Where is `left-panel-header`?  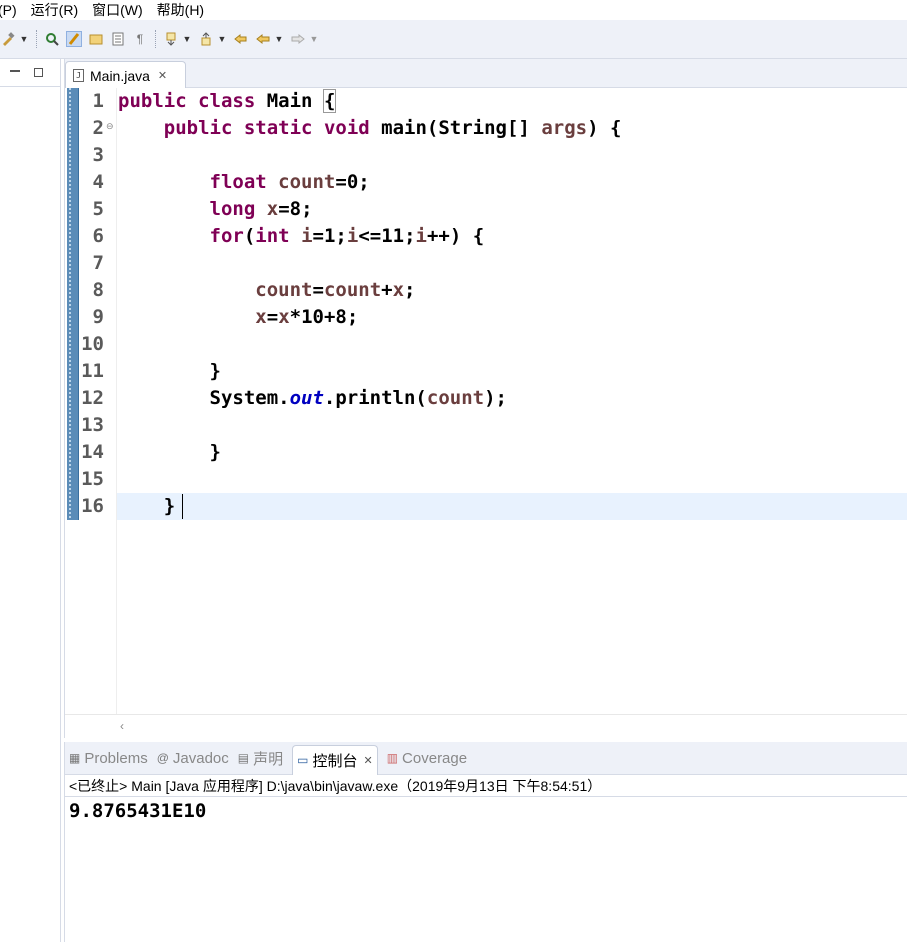
left-panel-header is located at coordinates (30, 73).